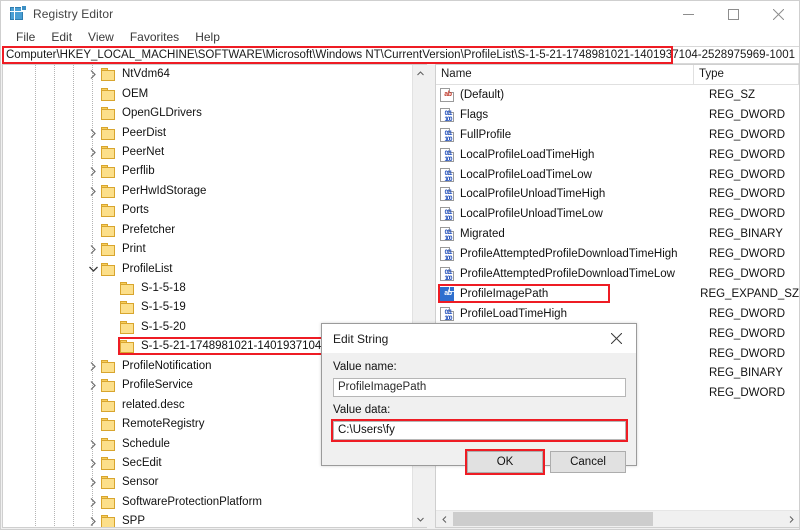  What do you see at coordinates (101, 37) in the screenshot?
I see `menu-item-view: View` at bounding box center [101, 37].